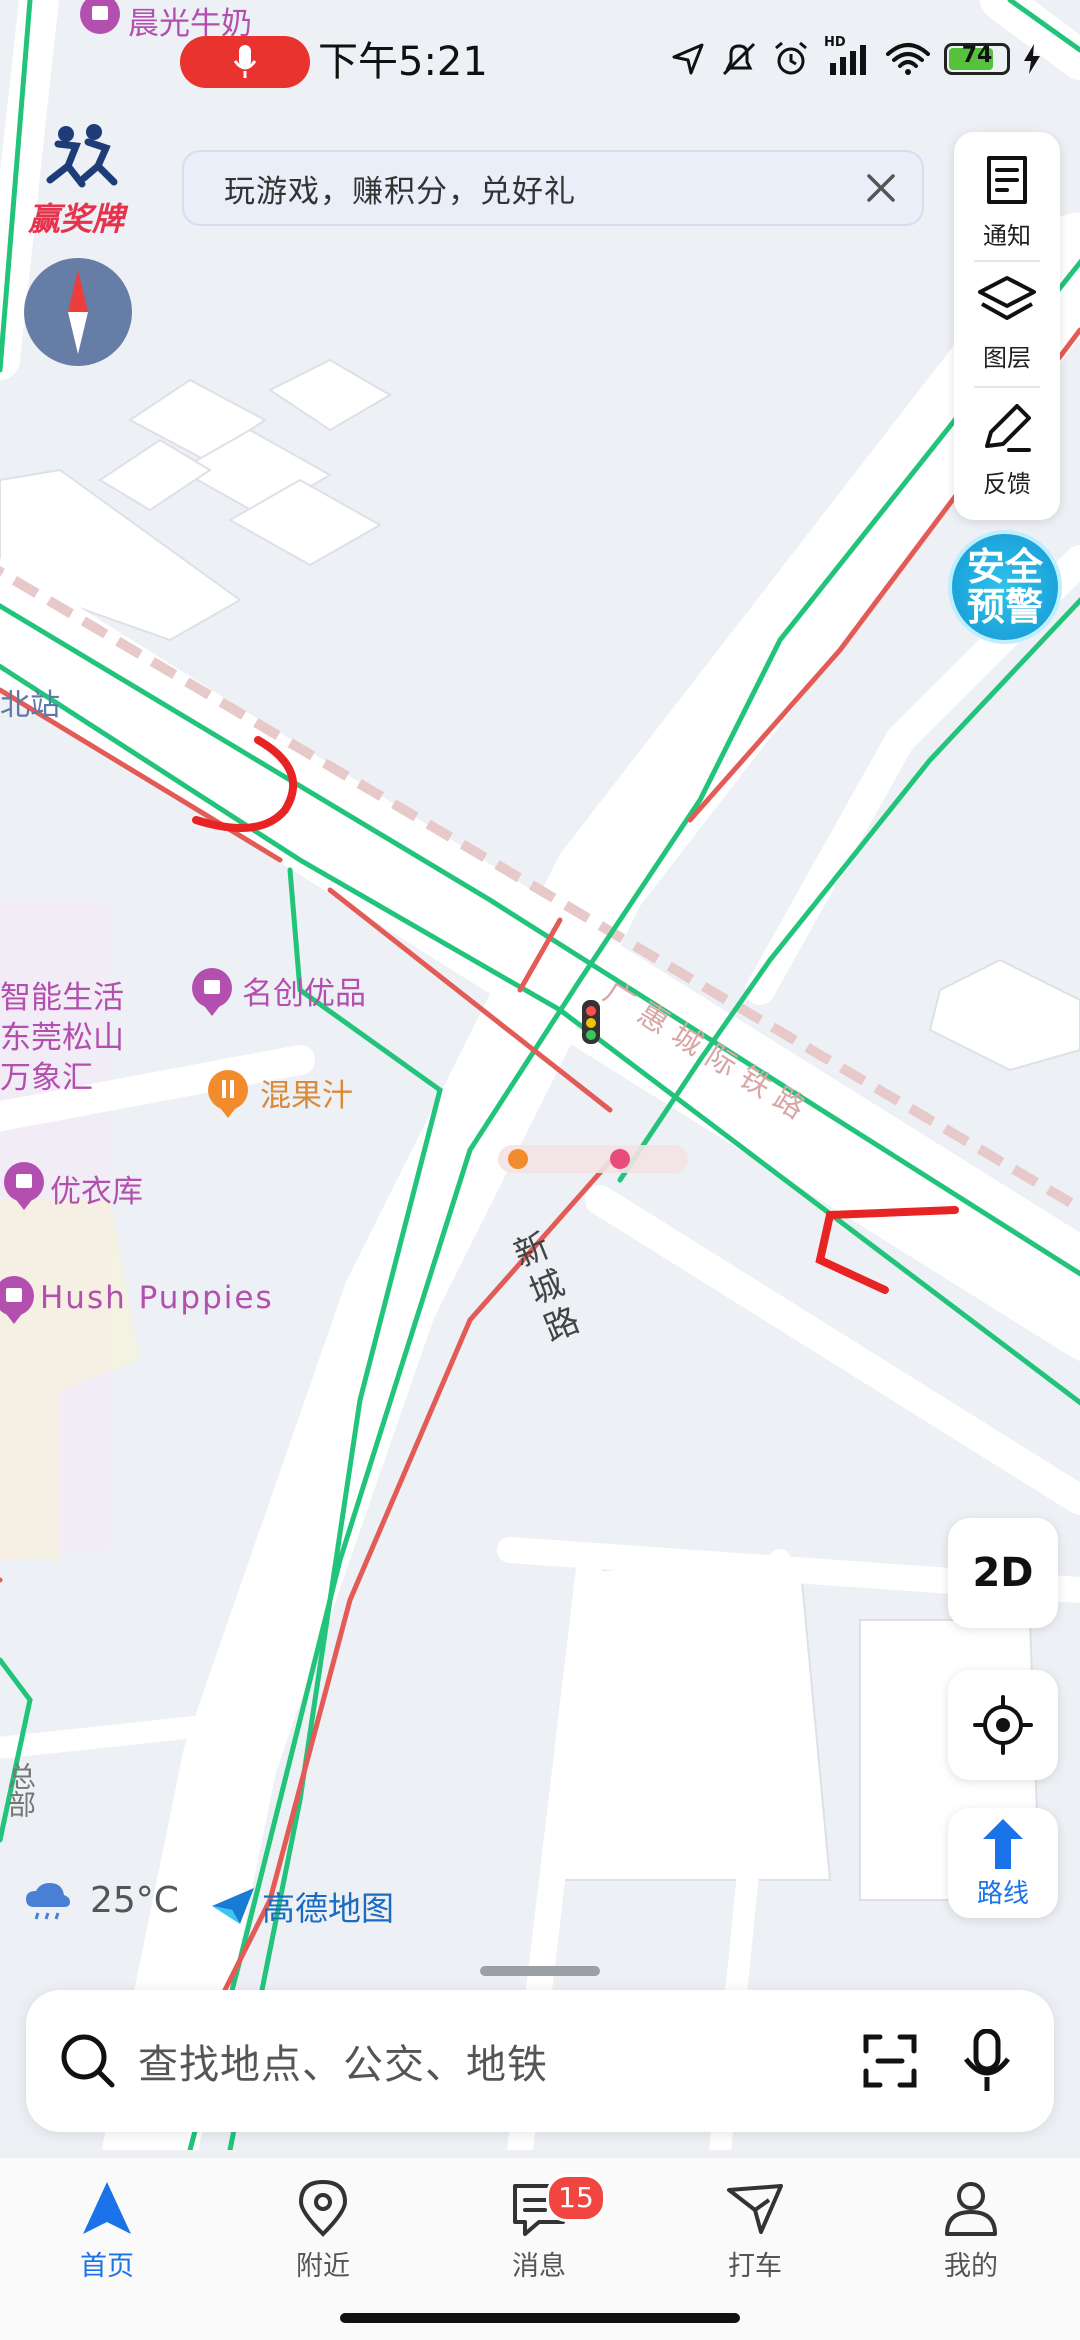 The width and height of the screenshot is (1080, 2340). I want to click on microphone-icon, so click(245, 61).